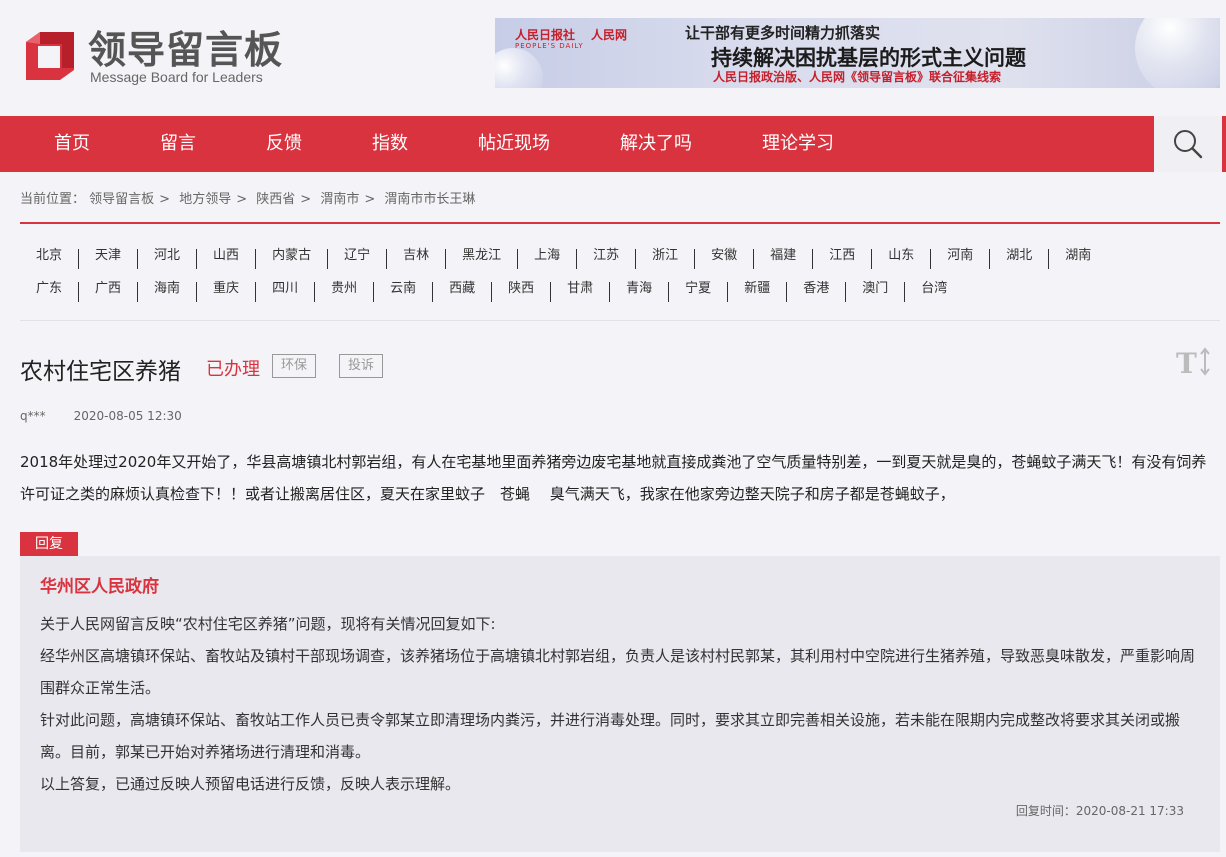  What do you see at coordinates (291, 259) in the screenshot?
I see `province-link: 内蒙古` at bounding box center [291, 259].